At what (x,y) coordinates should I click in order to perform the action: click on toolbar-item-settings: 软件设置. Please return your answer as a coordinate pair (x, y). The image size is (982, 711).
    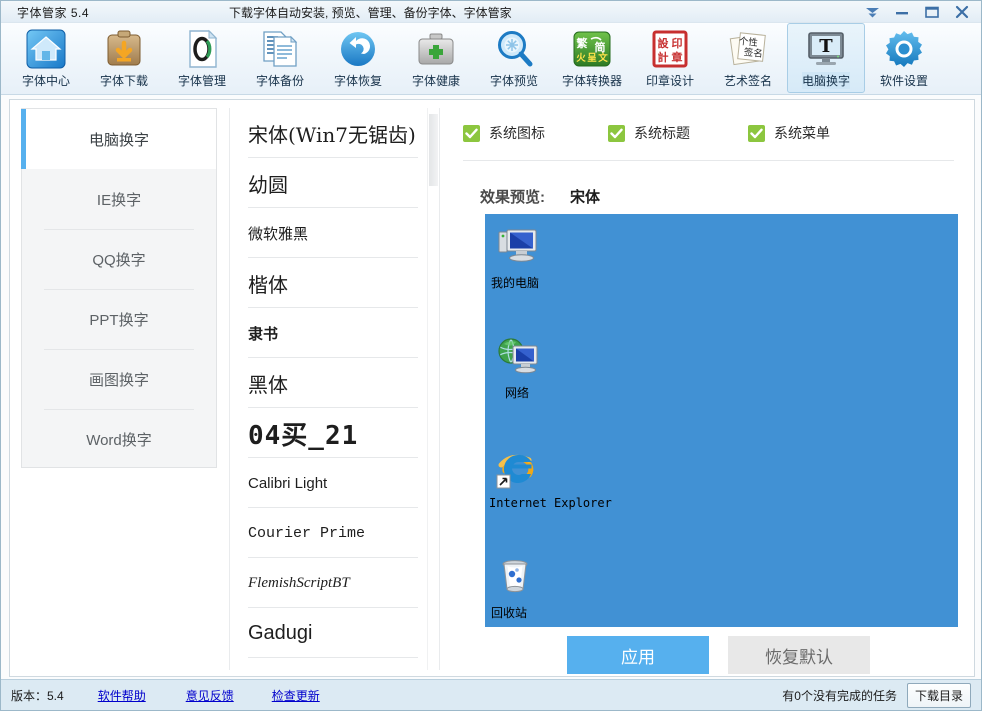
    Looking at the image, I should click on (904, 58).